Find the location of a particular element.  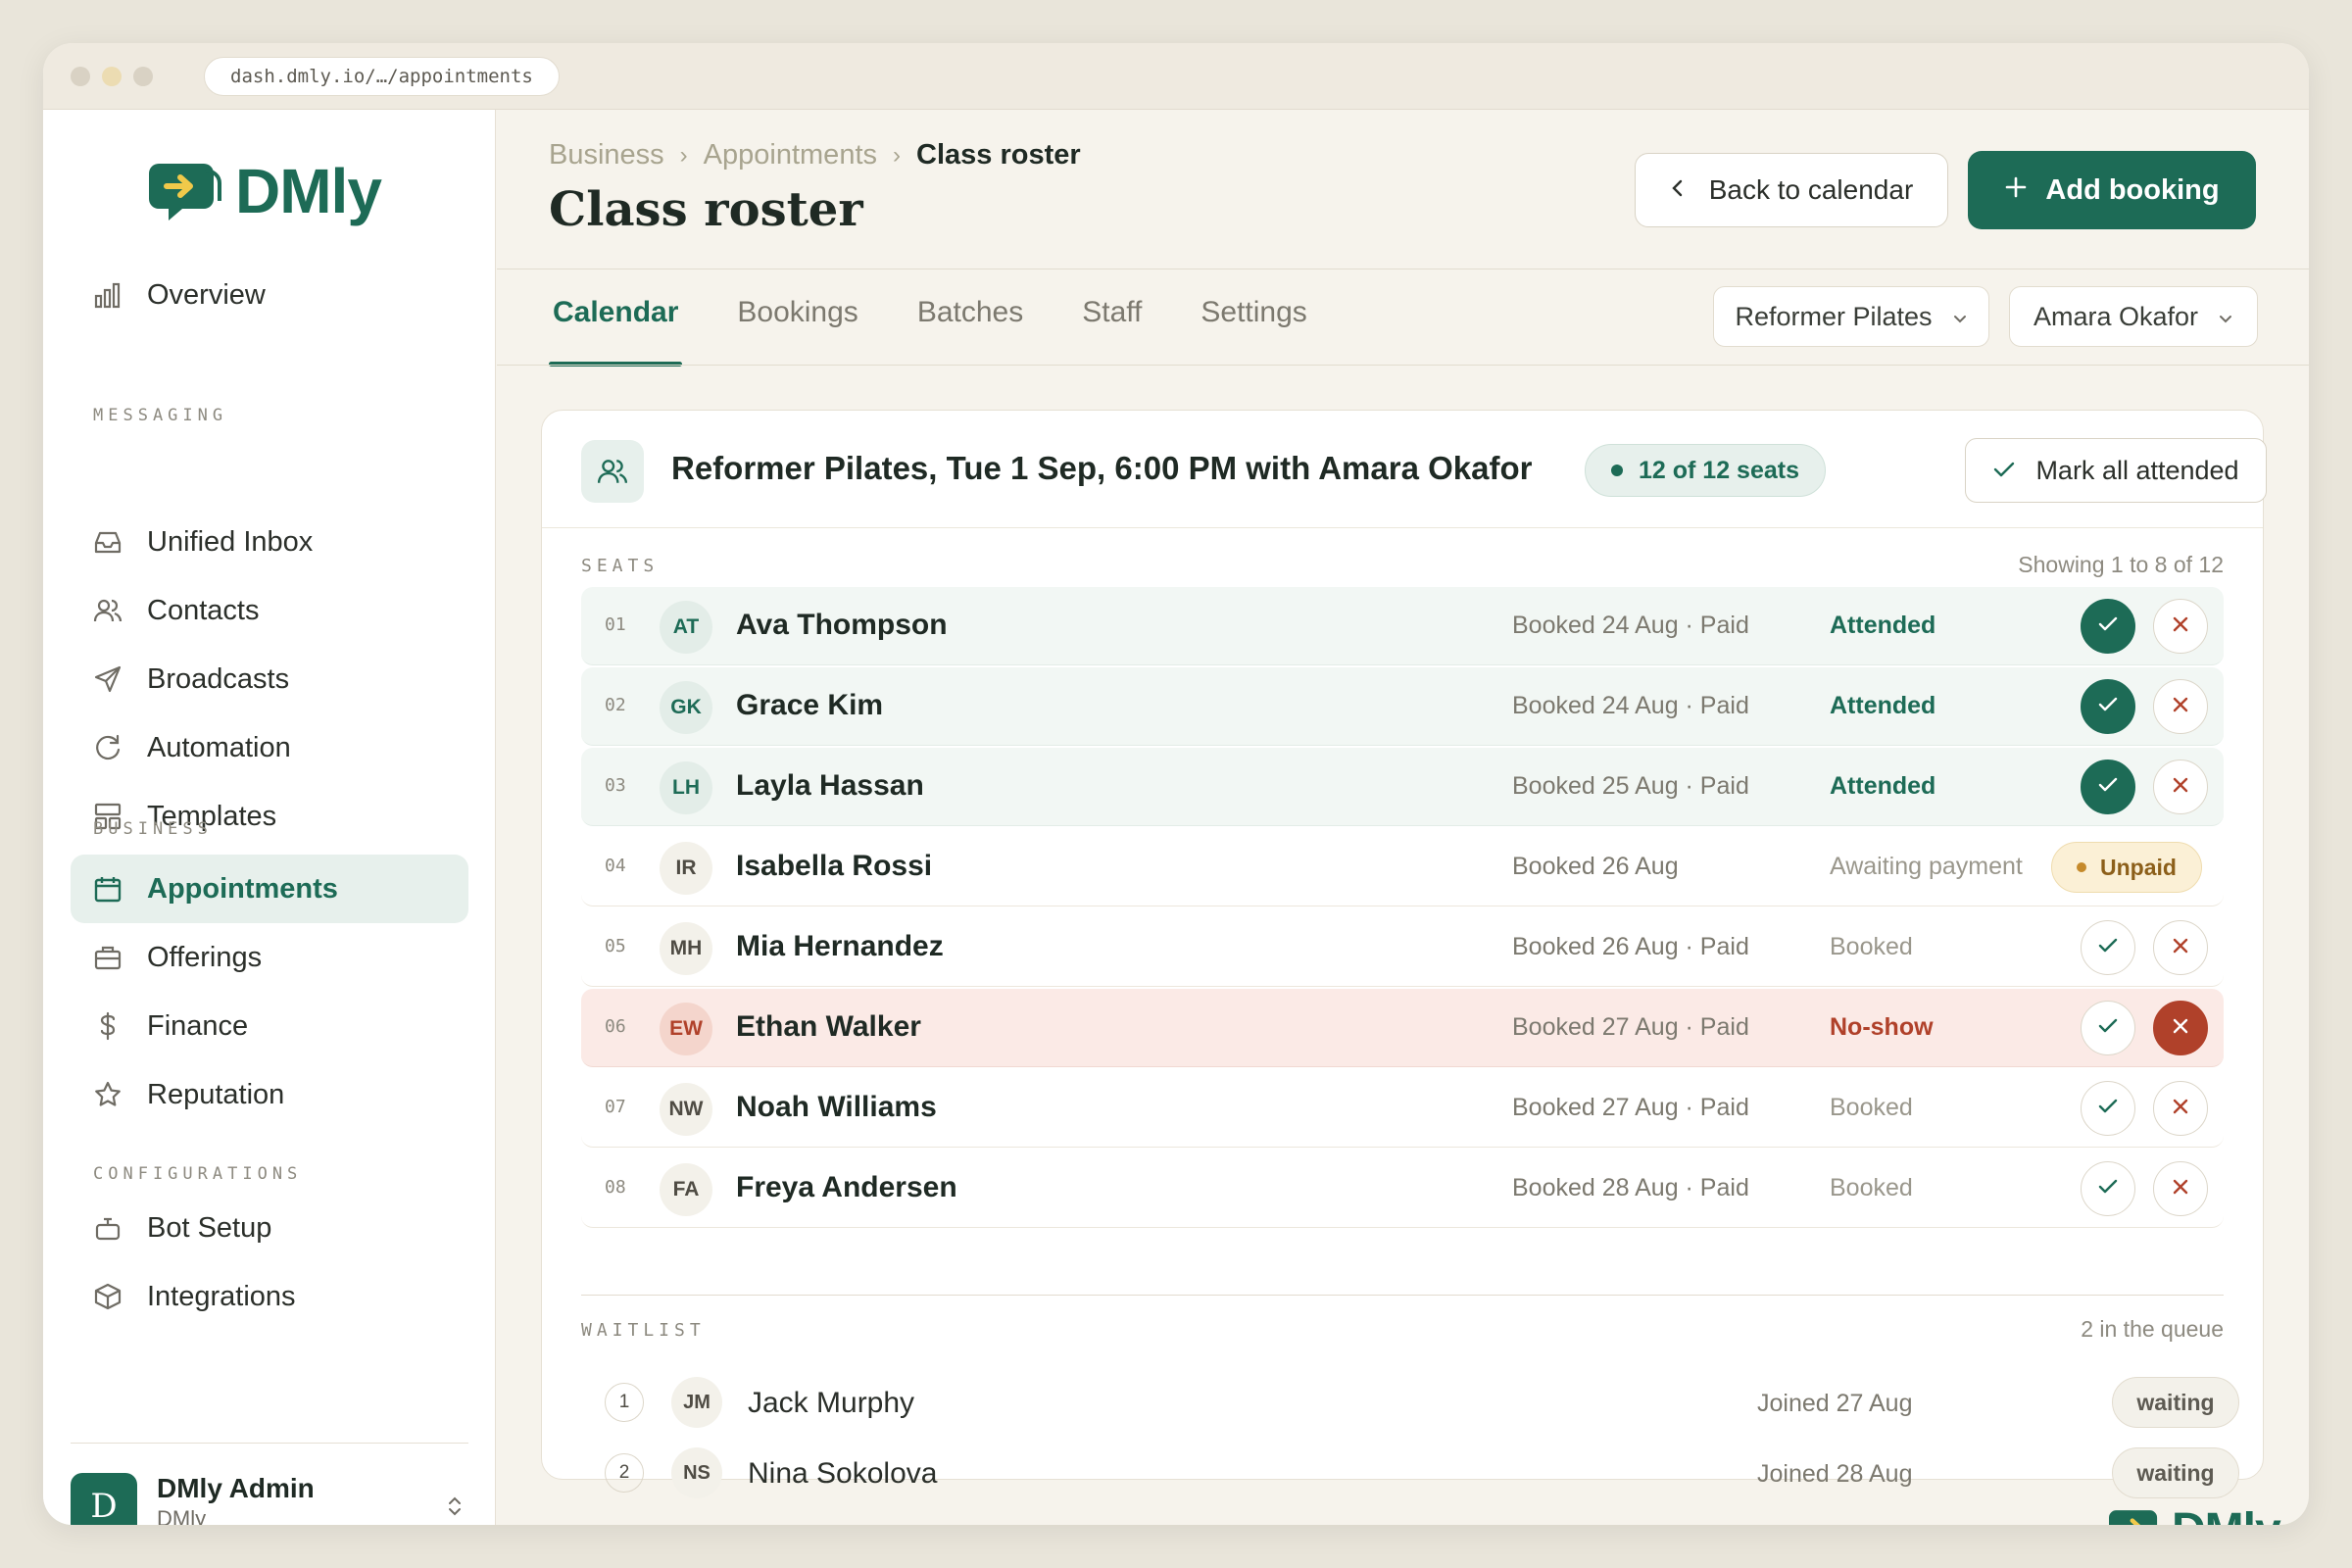

seat-number: 04 is located at coordinates (615, 866).